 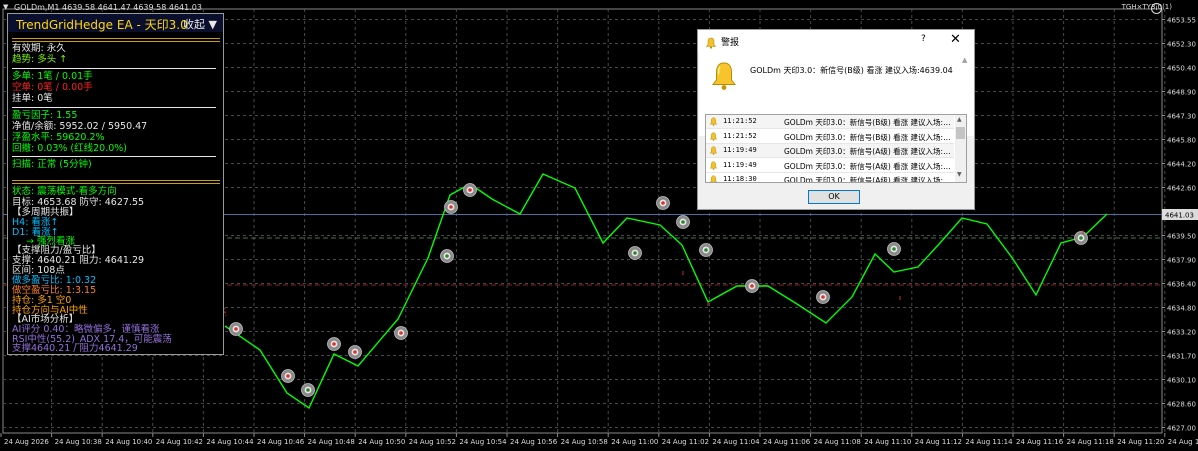 I want to click on time-axis-label: 24 Aug 11:00, so click(x=634, y=442).